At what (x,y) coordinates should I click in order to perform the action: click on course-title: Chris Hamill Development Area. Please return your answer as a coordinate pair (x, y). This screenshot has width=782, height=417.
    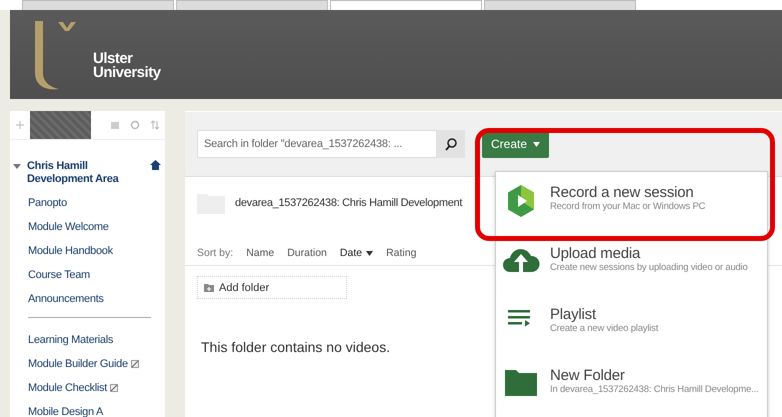
    Looking at the image, I should click on (85, 173).